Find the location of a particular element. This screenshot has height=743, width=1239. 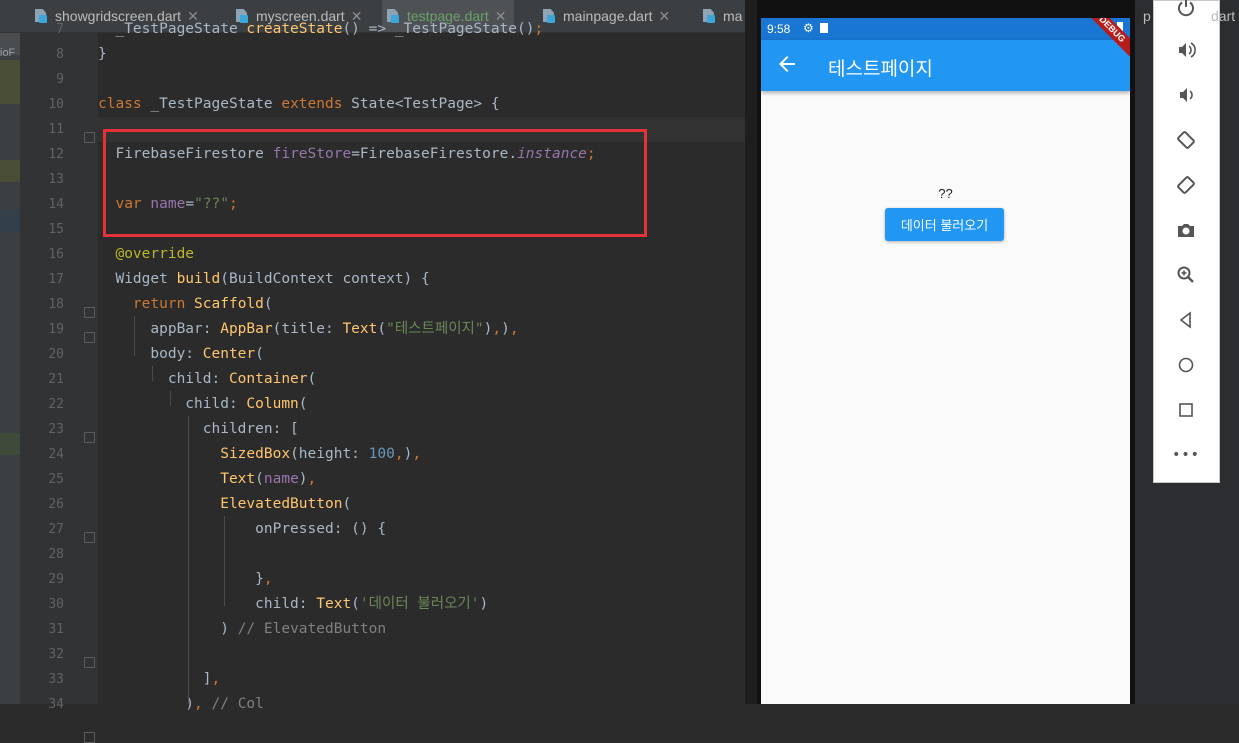

line-number: 31 is located at coordinates (56, 629).